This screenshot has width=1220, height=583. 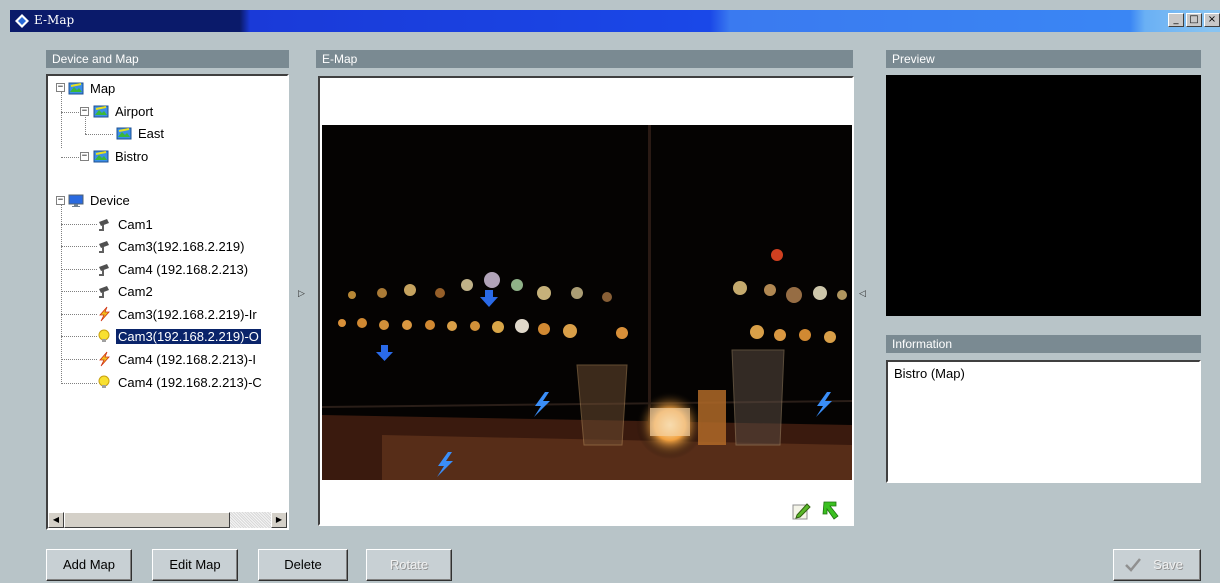 What do you see at coordinates (84, 156) in the screenshot?
I see `collapse-bistro-toggle: −` at bounding box center [84, 156].